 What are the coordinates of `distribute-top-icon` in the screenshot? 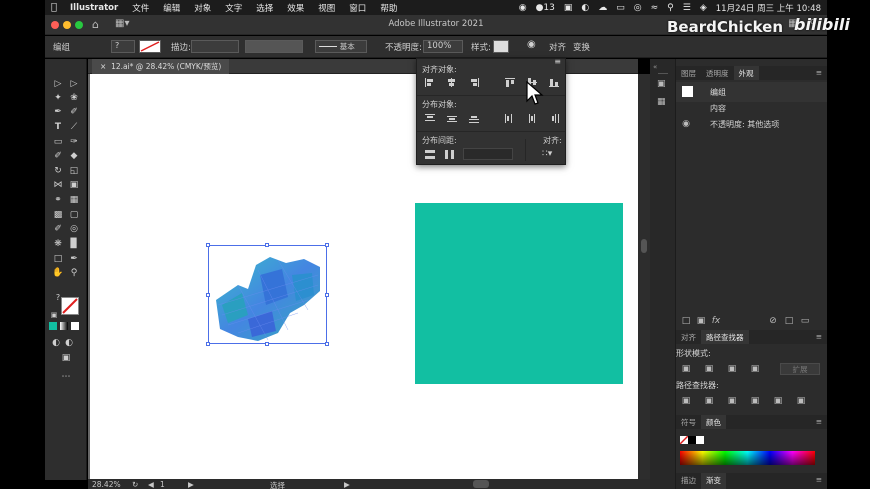 It's located at (430, 118).